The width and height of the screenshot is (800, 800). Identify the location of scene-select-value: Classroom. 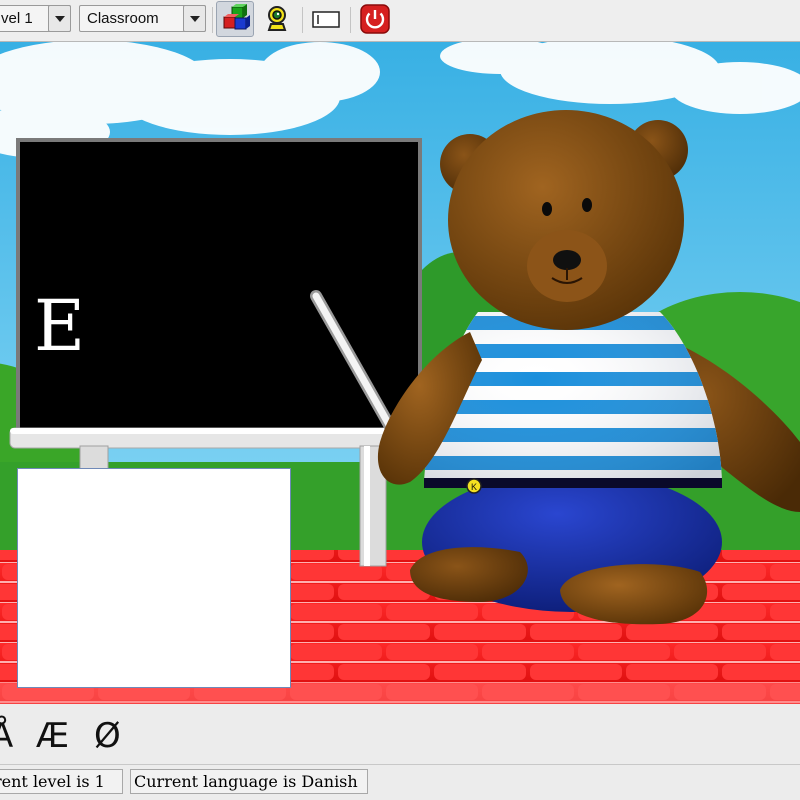
(123, 18).